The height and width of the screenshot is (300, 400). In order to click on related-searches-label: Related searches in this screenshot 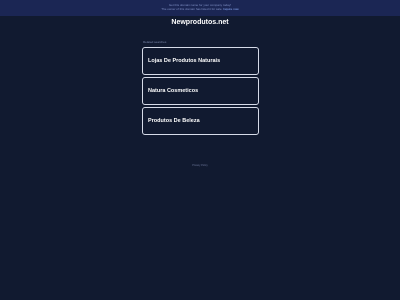, I will do `click(155, 42)`.